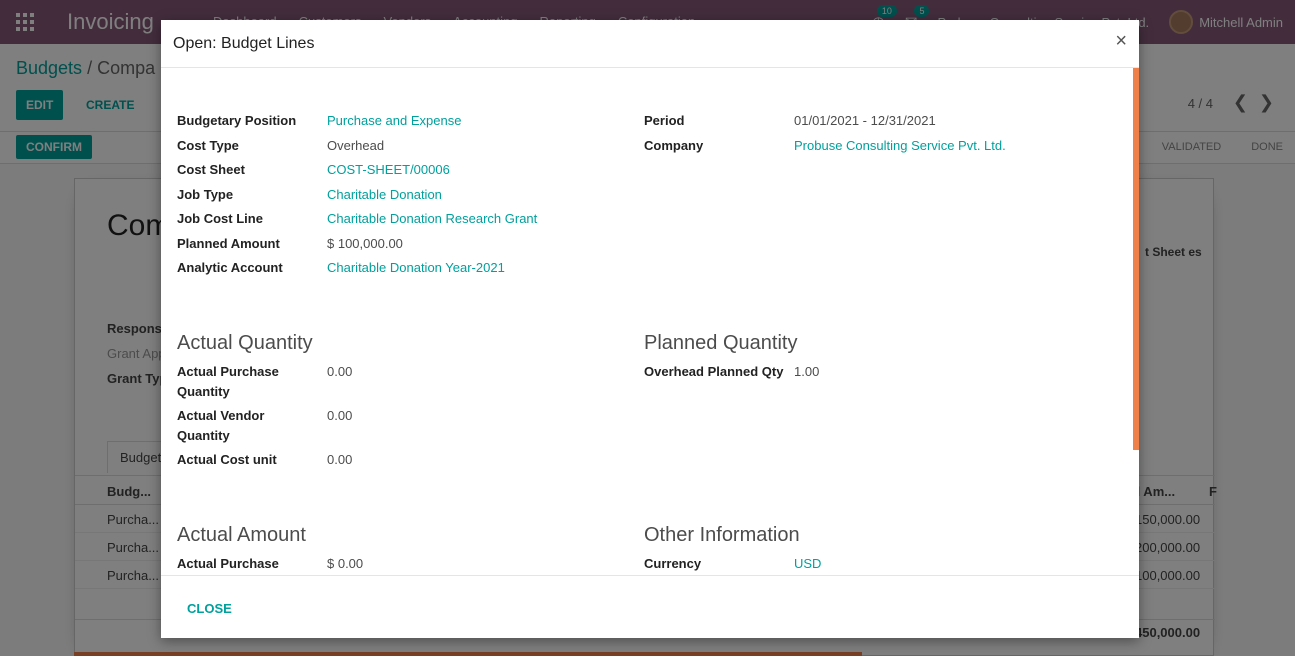  What do you see at coordinates (241, 535) in the screenshot?
I see `actual-amount-title: Actual Amount` at bounding box center [241, 535].